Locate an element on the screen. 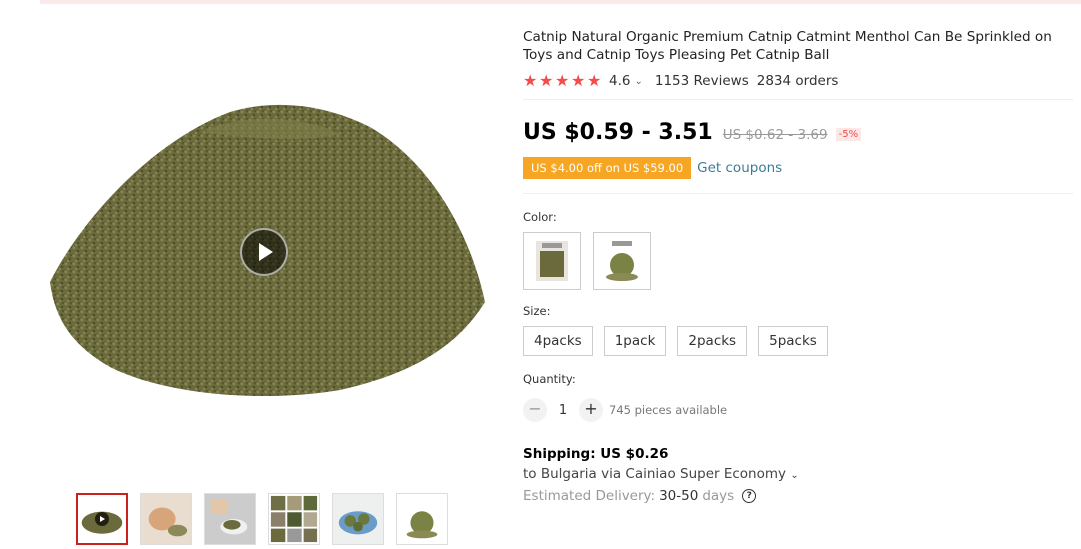 This screenshot has height=549, width=1081. size-option-1pack: 1pack is located at coordinates (635, 341).